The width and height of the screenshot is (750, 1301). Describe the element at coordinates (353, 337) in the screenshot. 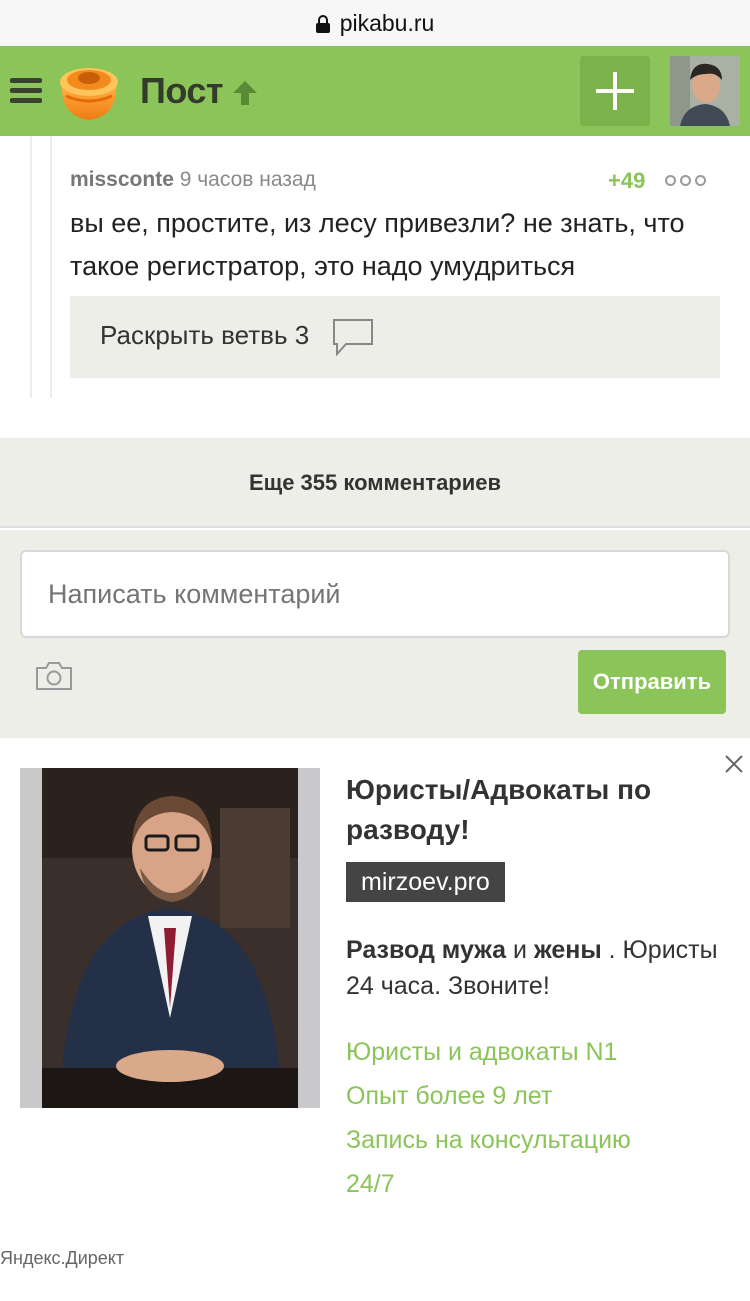

I see `comment-bubble-icon` at that location.